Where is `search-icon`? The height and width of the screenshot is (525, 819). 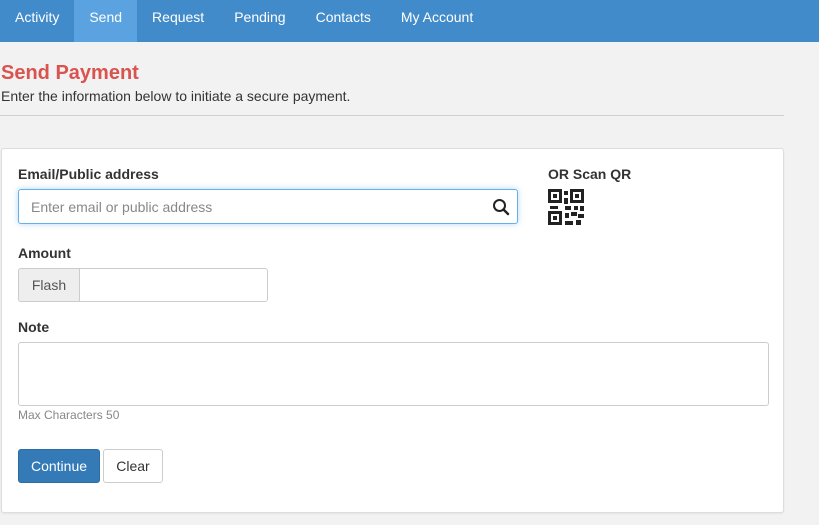
search-icon is located at coordinates (501, 207).